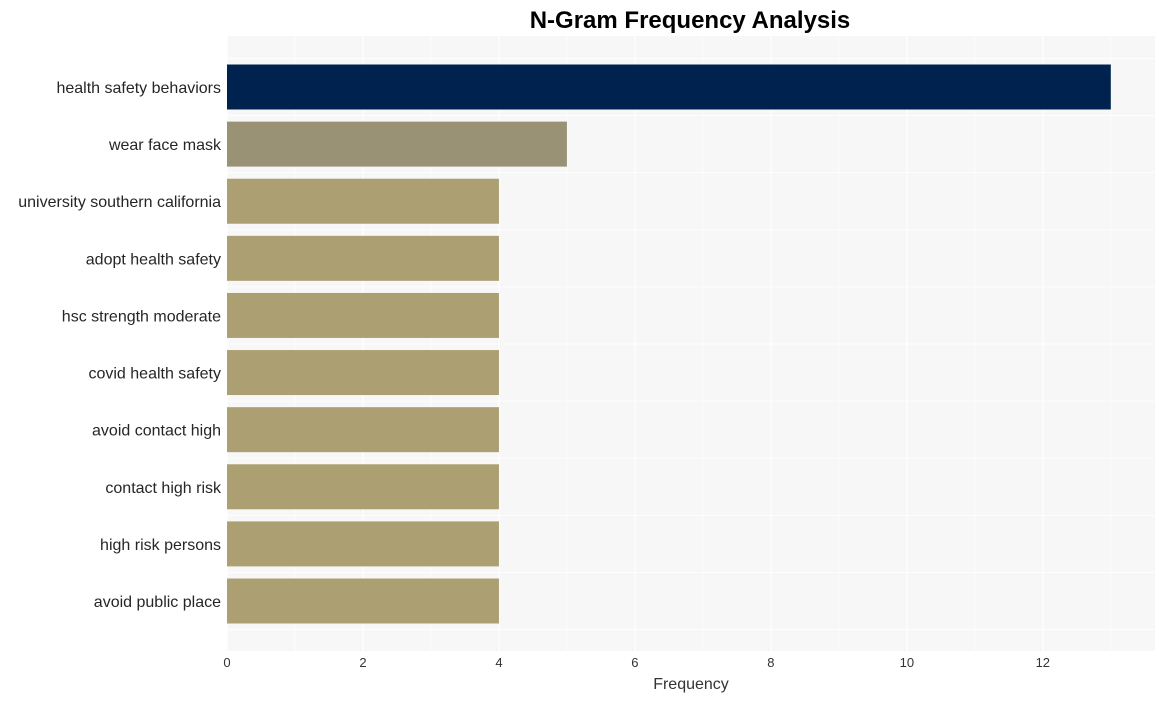 Image resolution: width=1165 pixels, height=701 pixels. What do you see at coordinates (690, 20) in the screenshot?
I see `chart-title: N-Gram Frequency Analysis` at bounding box center [690, 20].